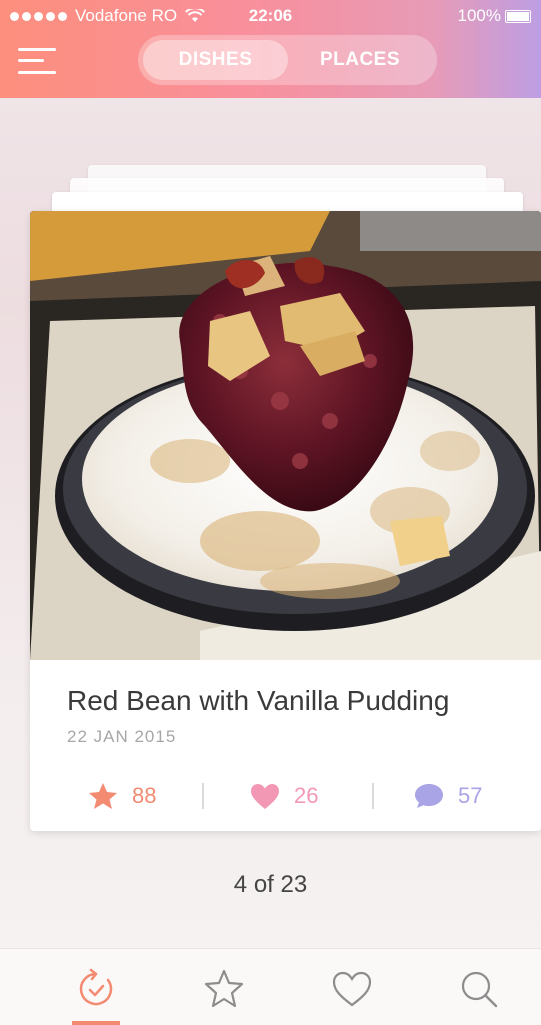  I want to click on favorite-count: 26, so click(306, 795).